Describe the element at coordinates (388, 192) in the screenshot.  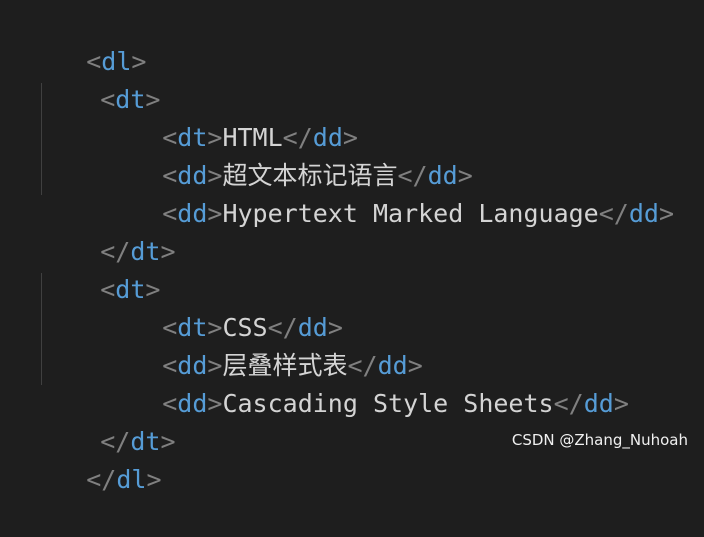
I see `code-line: <dd>Hypertext Marked Language</dd>` at that location.